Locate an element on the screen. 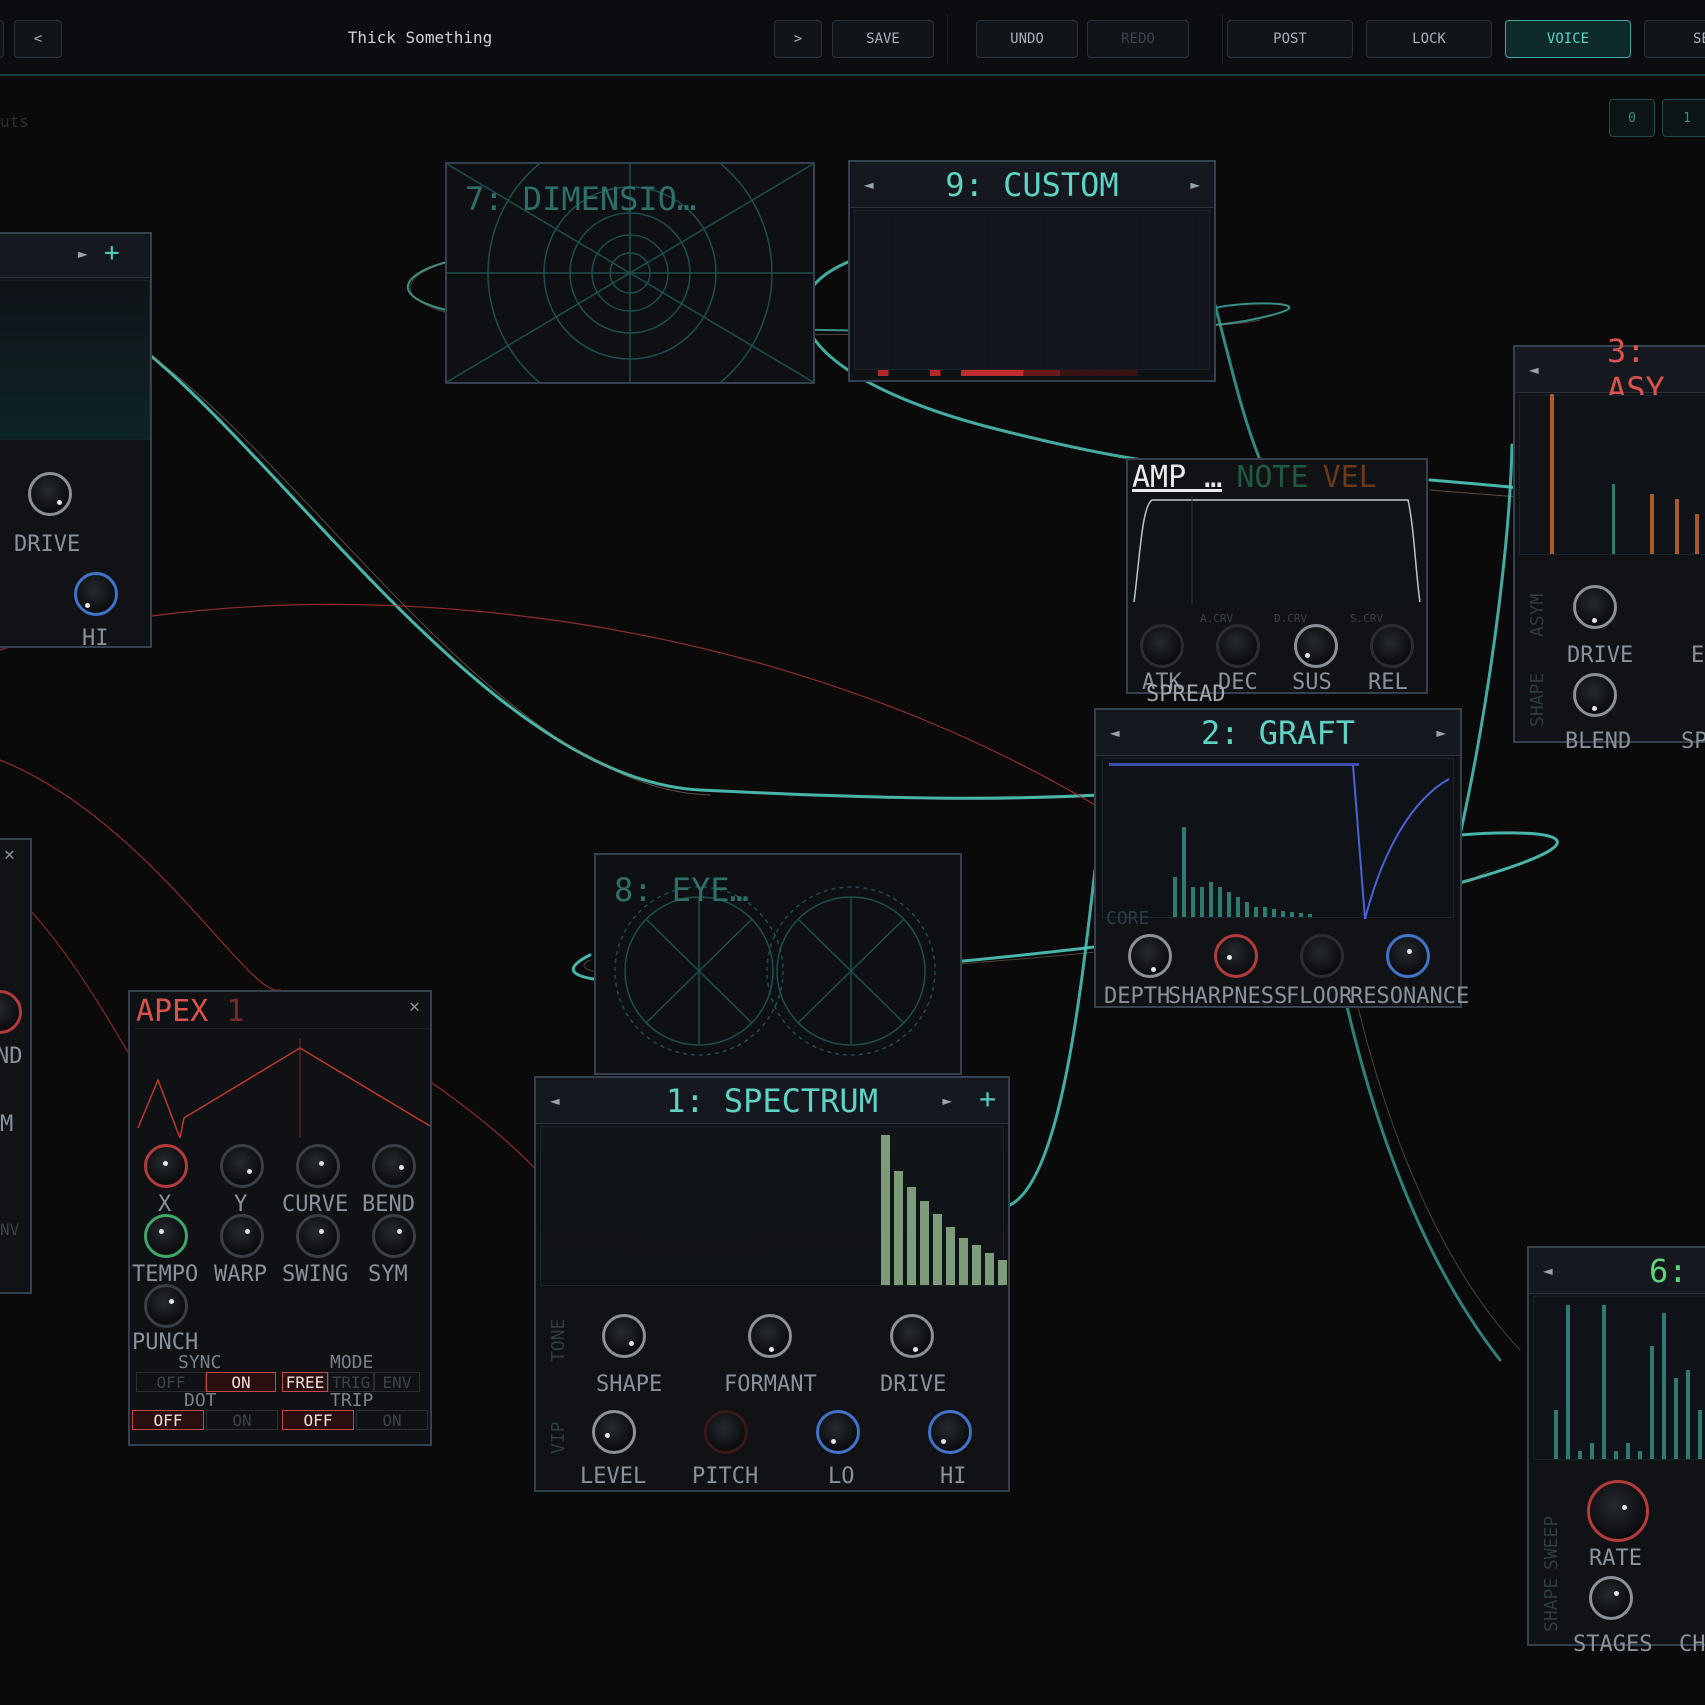 This screenshot has width=1705, height=1705. se-button: SE is located at coordinates (1674, 39).